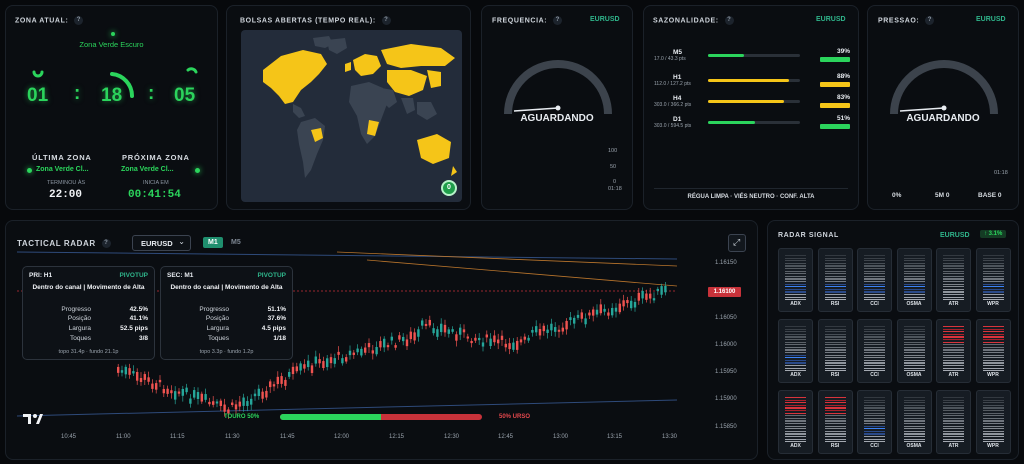 This screenshot has width=1024, height=464. What do you see at coordinates (242, 417) in the screenshot?
I see `bull-label: TOURO 50%` at bounding box center [242, 417].